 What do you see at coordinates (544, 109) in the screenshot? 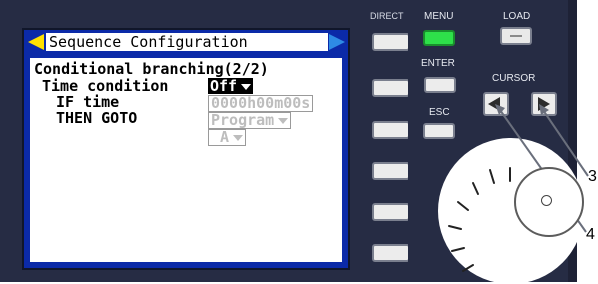
I see `callout-3-arrowhead` at bounding box center [544, 109].